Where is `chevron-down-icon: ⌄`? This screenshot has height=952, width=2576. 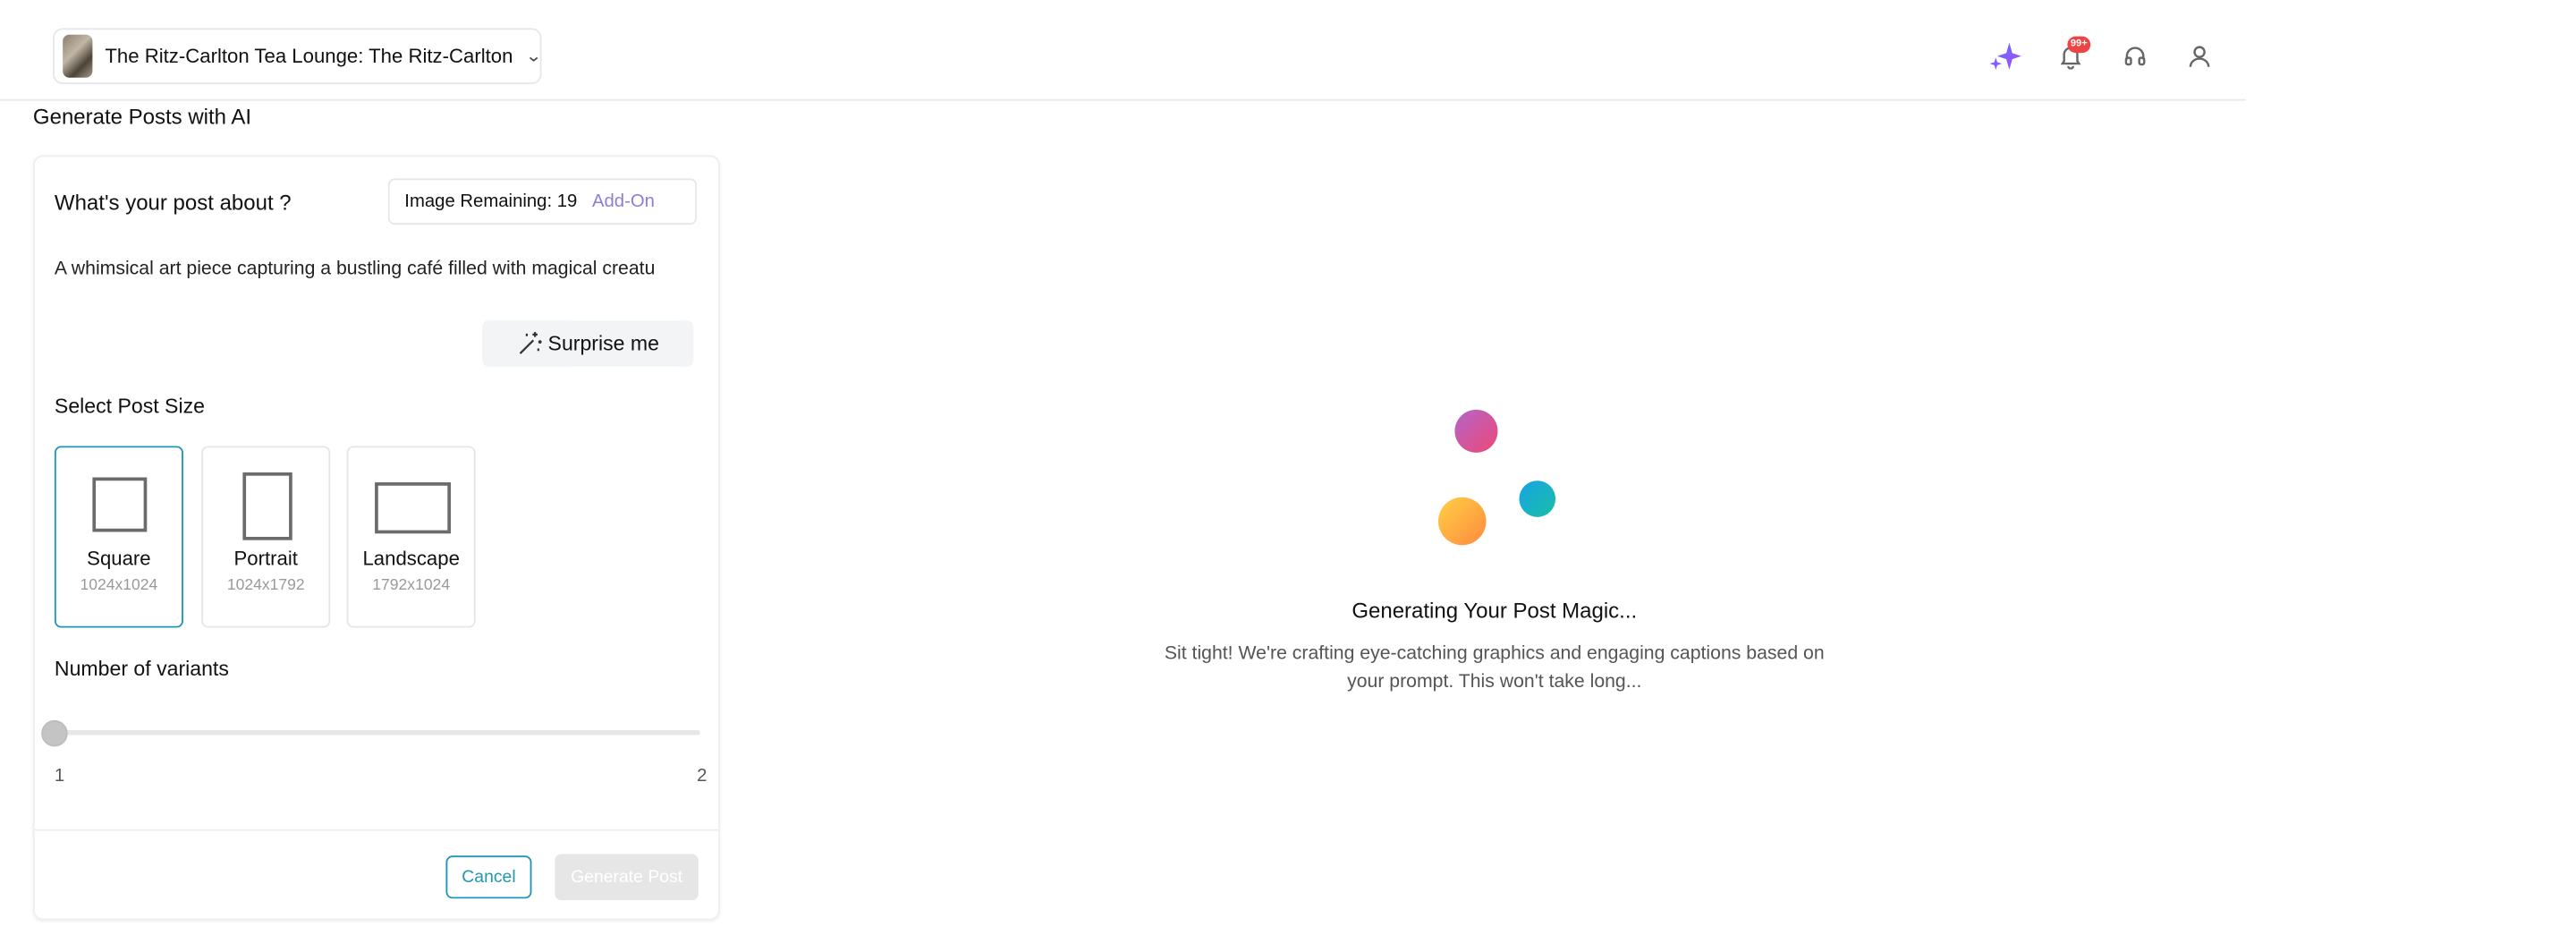
chevron-down-icon: ⌄ is located at coordinates (533, 56).